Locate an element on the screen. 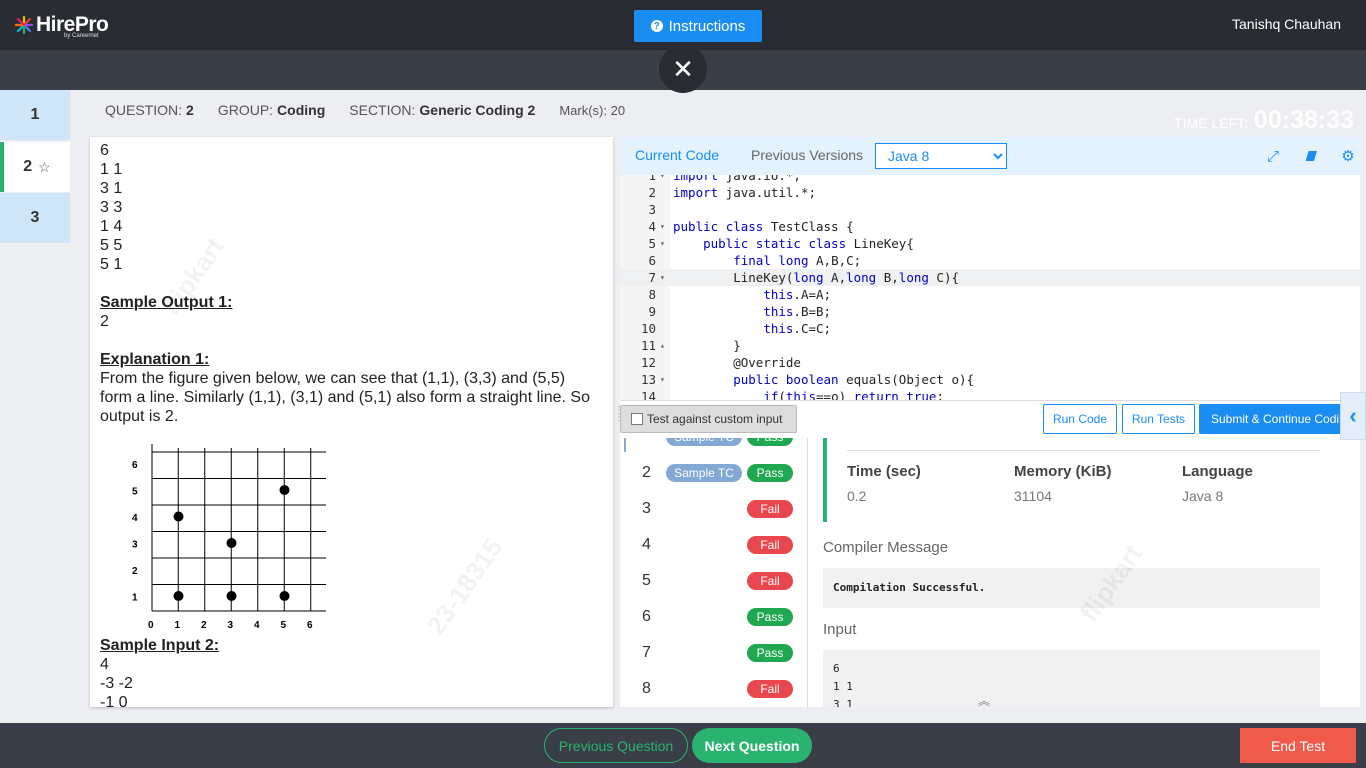  previous-question-button: Previous Question is located at coordinates (616, 745).